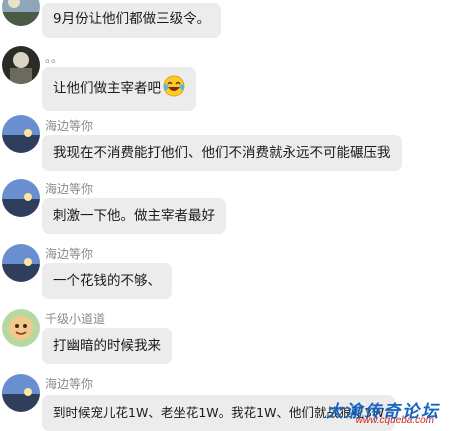 The height and width of the screenshot is (431, 452). I want to click on dark-photo-avatar-icon, so click(21, 65).